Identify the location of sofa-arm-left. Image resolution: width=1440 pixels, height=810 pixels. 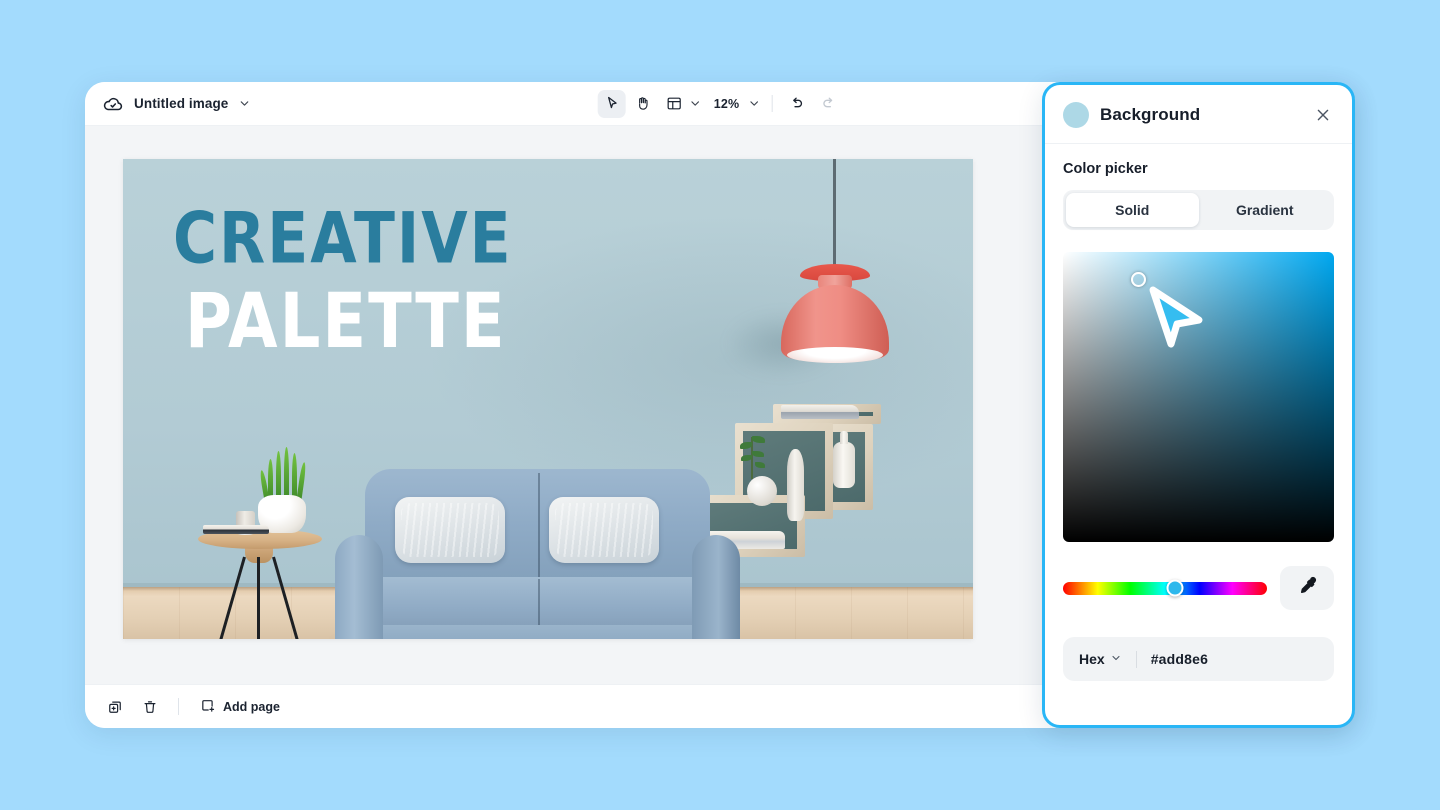
(359, 587).